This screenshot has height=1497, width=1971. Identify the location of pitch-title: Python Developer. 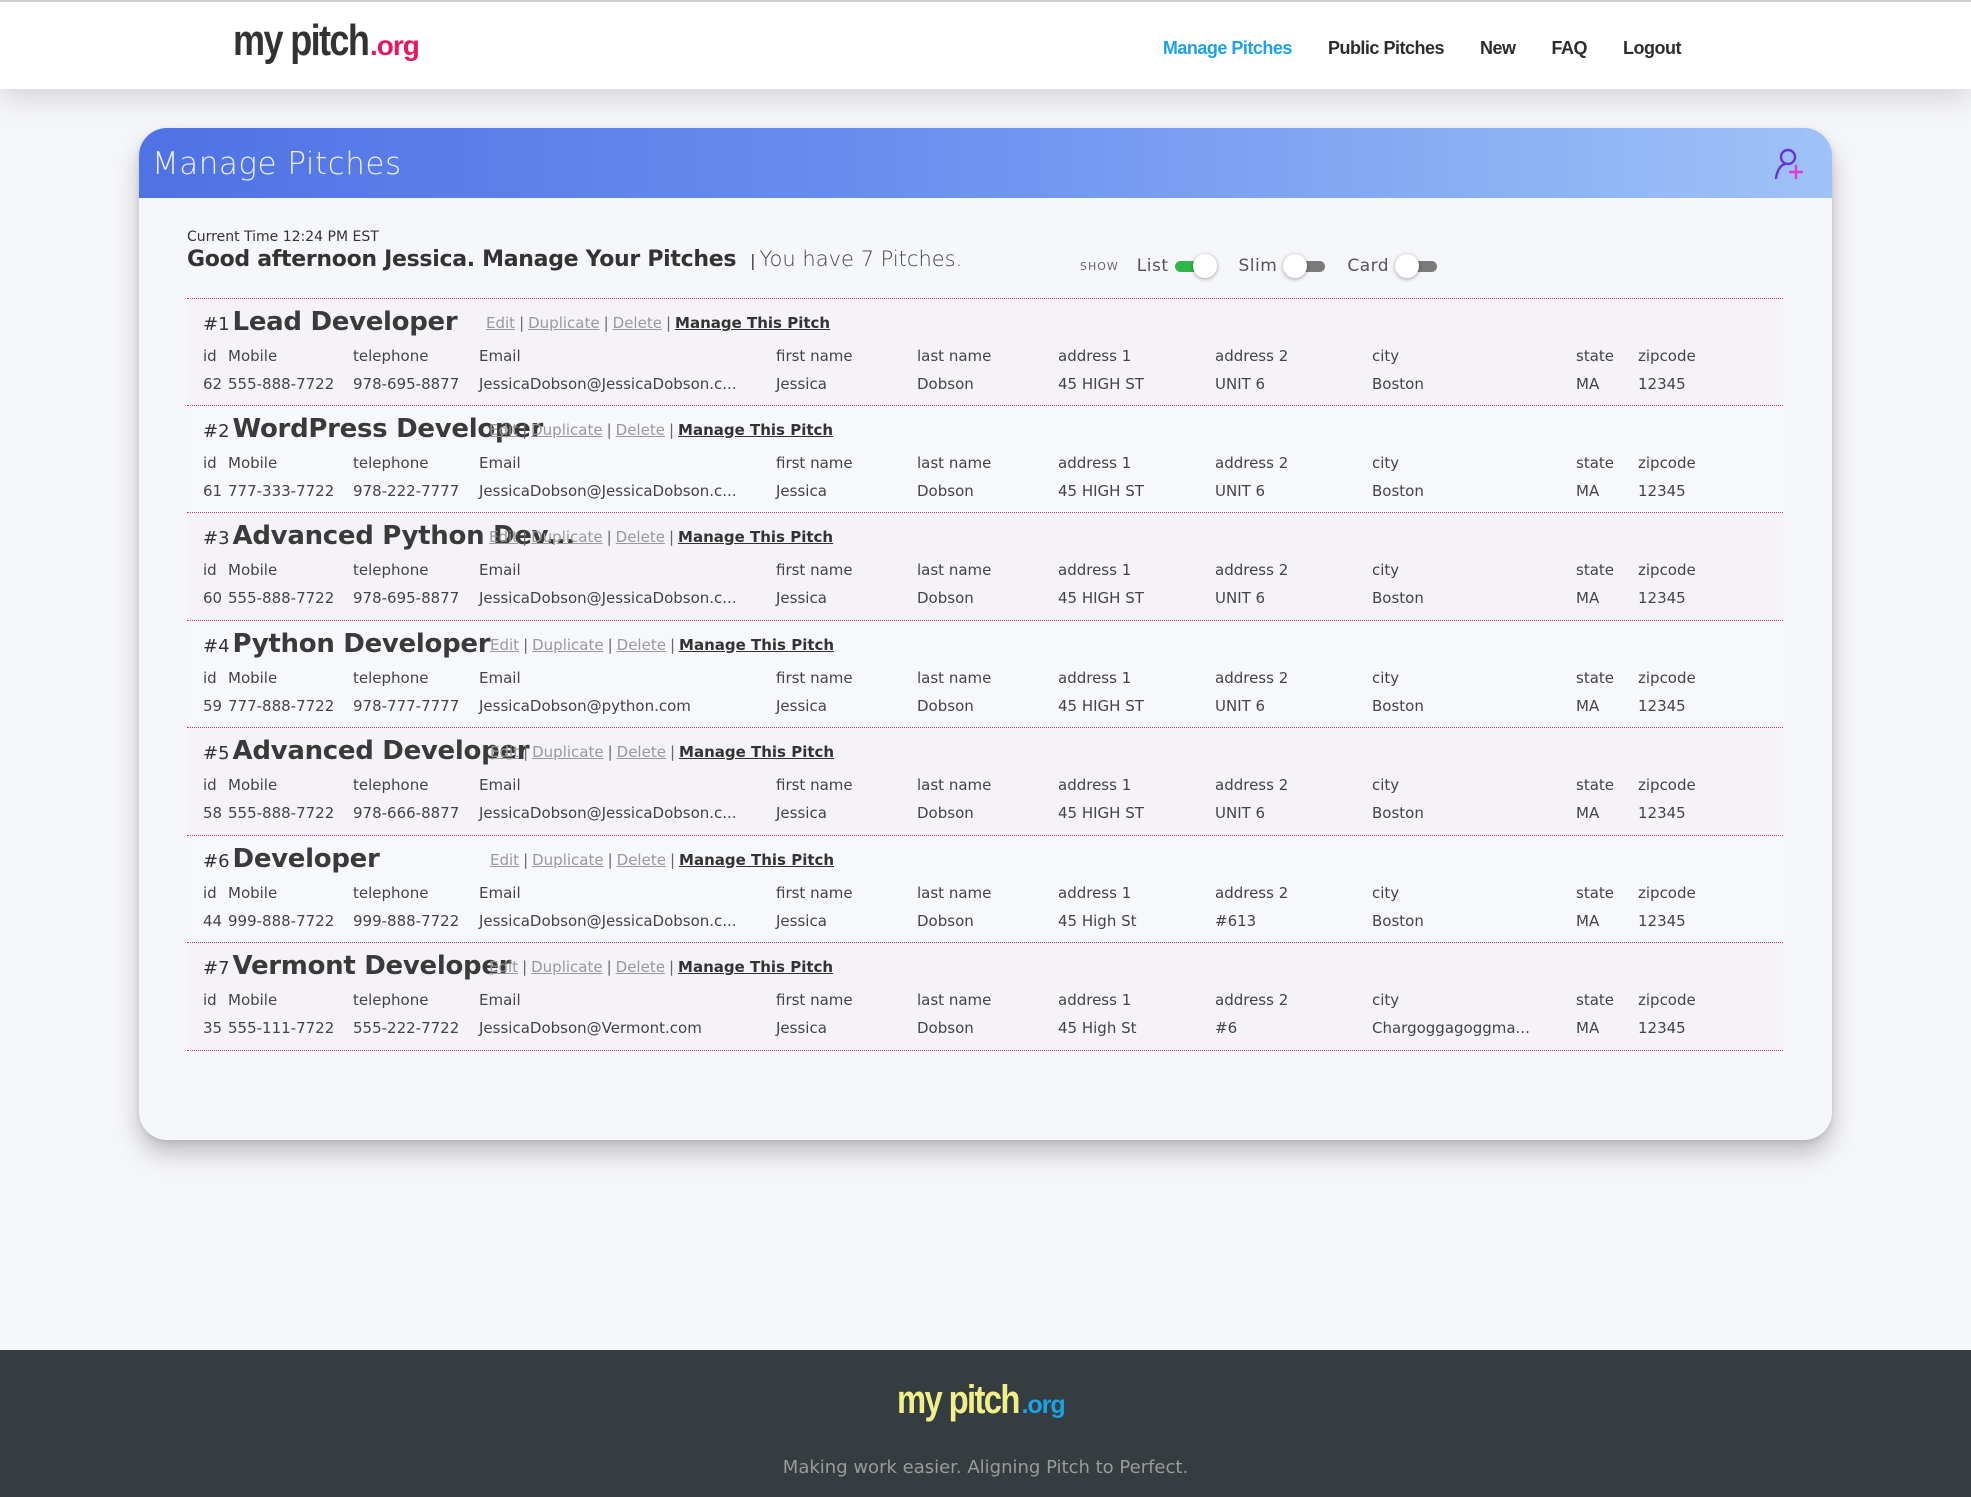
(362, 644).